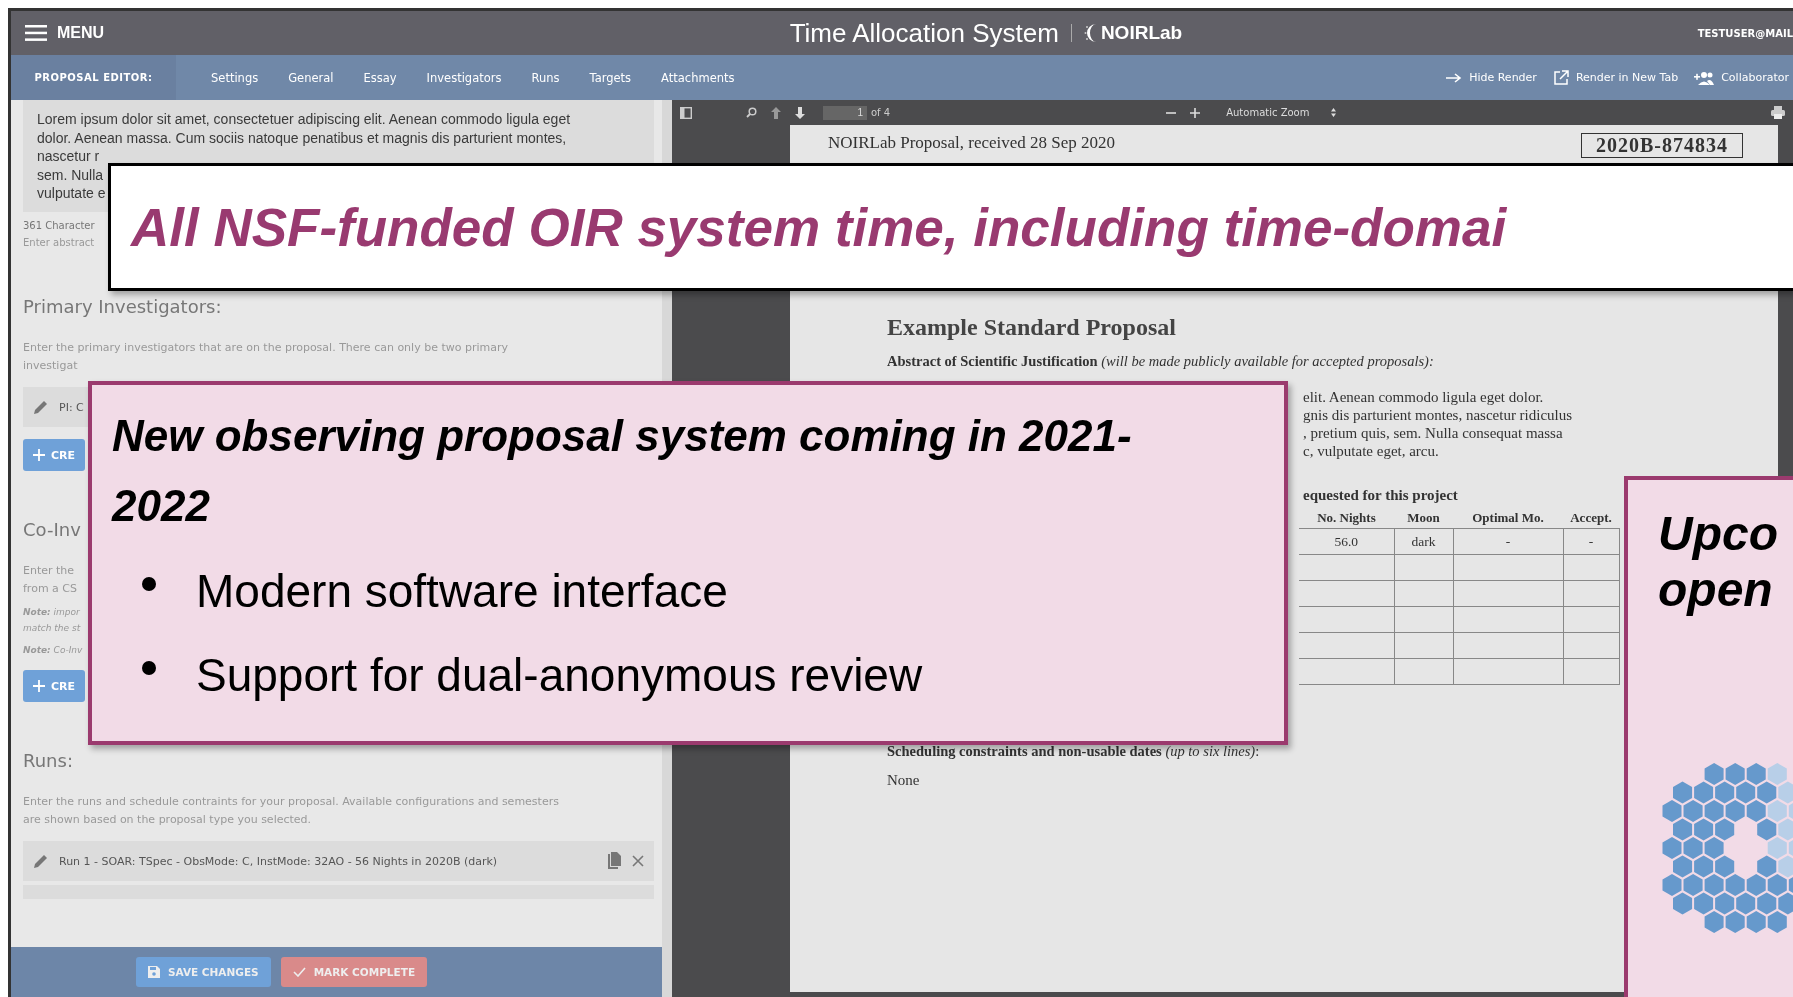  What do you see at coordinates (1745, 33) in the screenshot?
I see `user-name: TESTUSER@MAIL` at bounding box center [1745, 33].